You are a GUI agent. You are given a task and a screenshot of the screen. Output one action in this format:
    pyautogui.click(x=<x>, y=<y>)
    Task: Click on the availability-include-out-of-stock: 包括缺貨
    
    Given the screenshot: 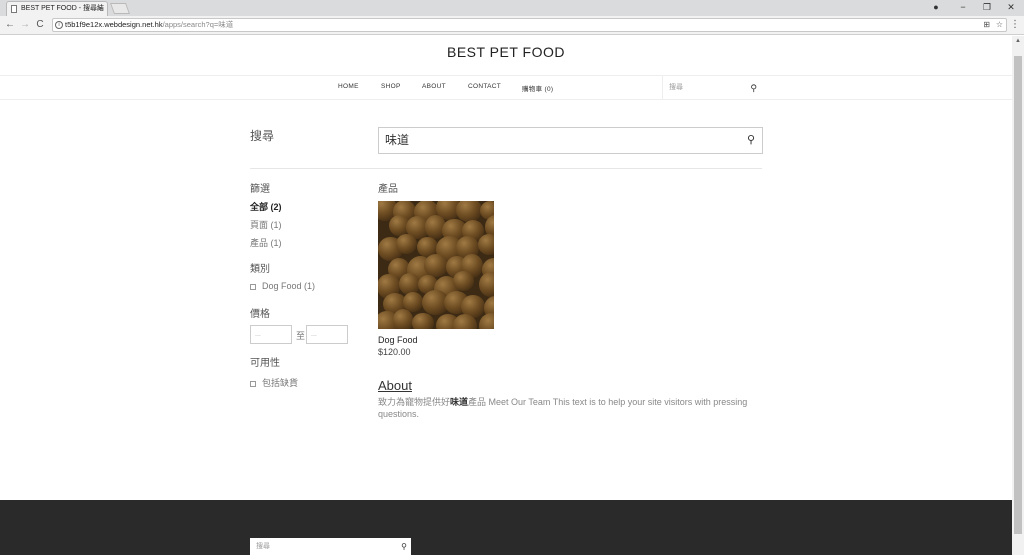 What is the action you would take?
    pyautogui.click(x=274, y=382)
    